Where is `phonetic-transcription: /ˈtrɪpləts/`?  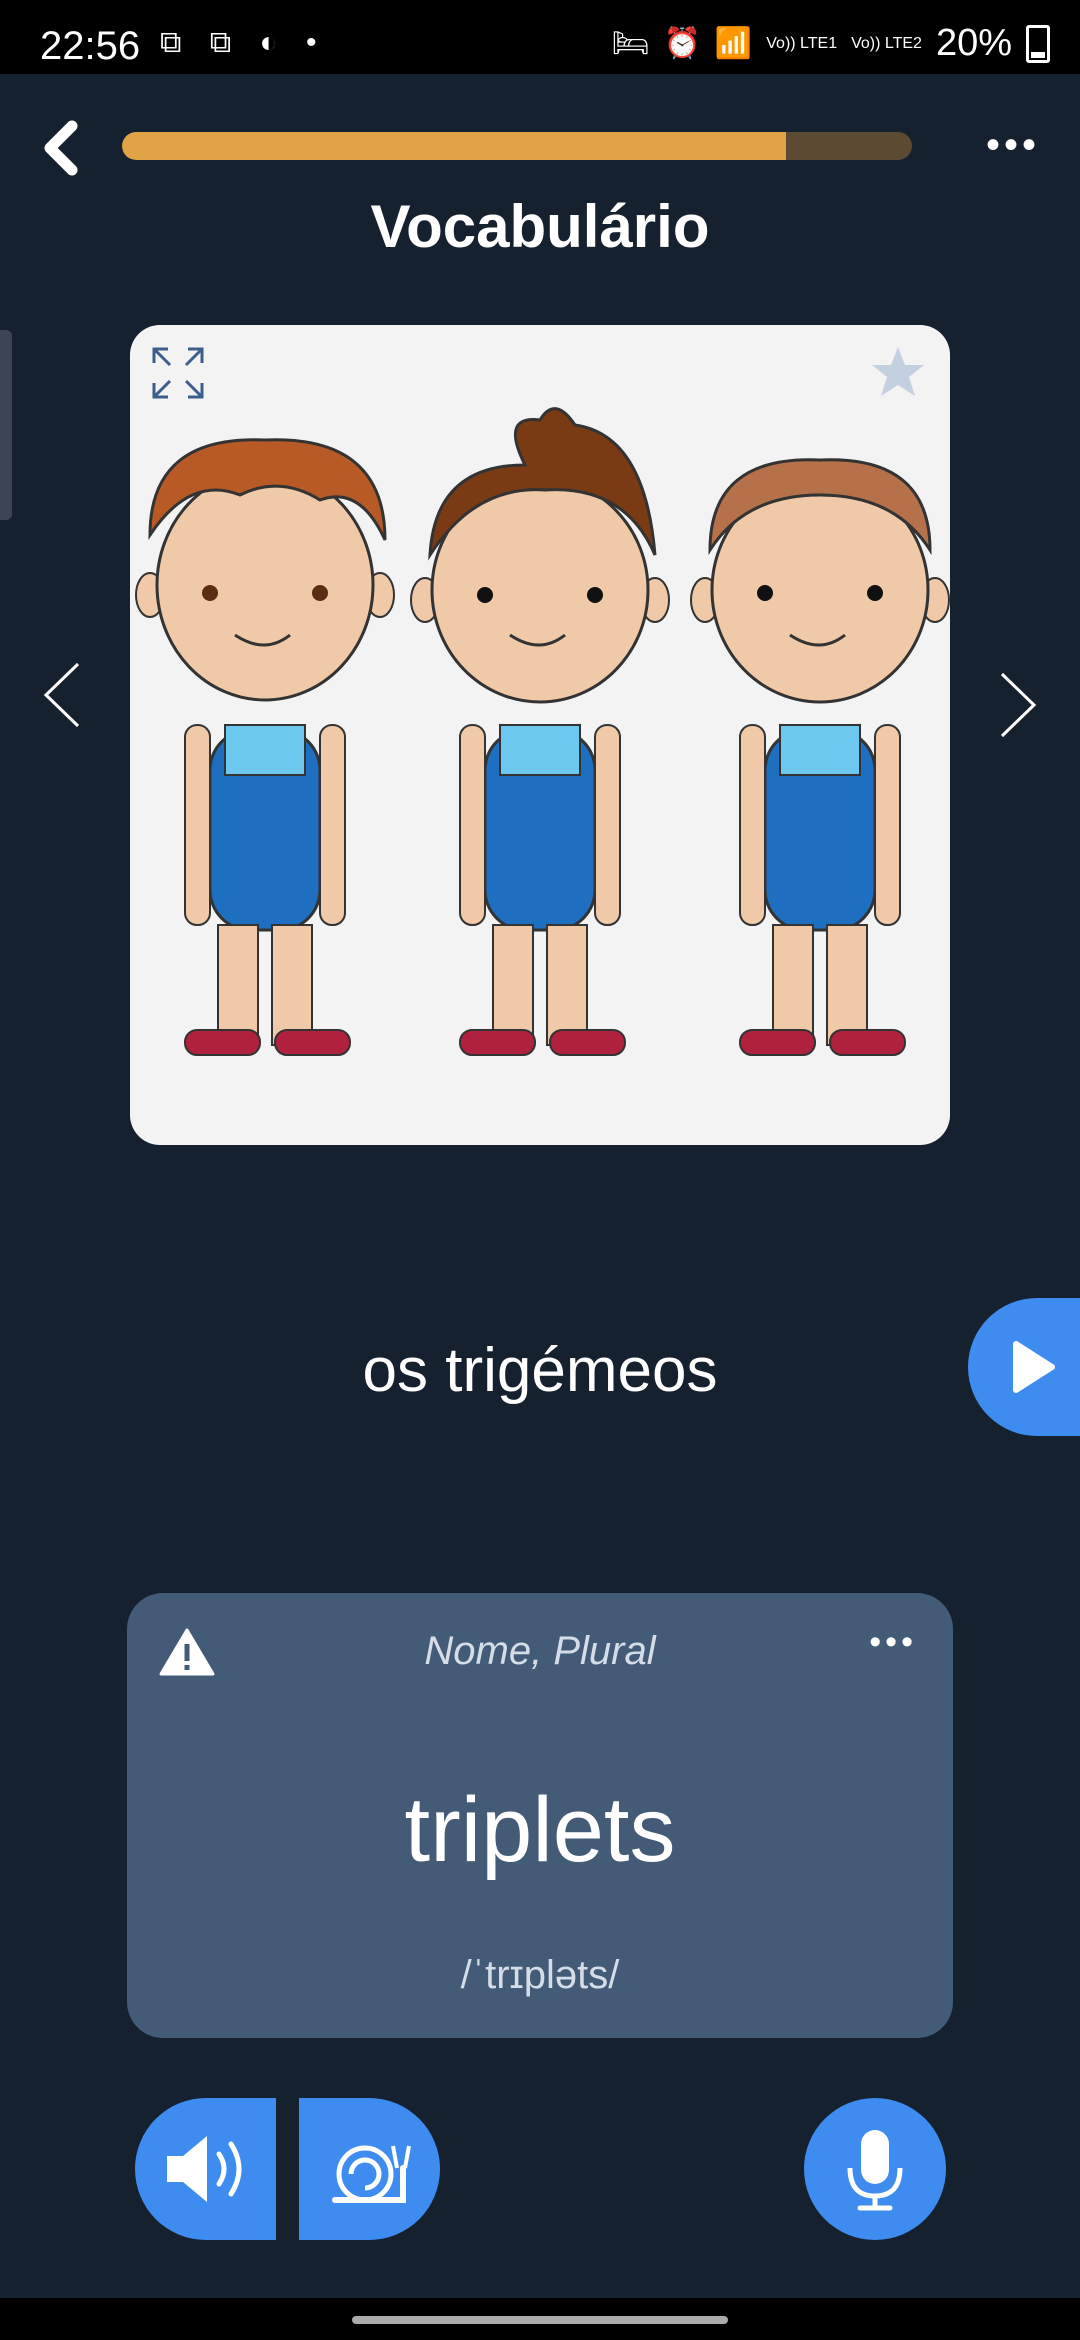 phonetic-transcription: /ˈtrɪpləts/ is located at coordinates (540, 1975).